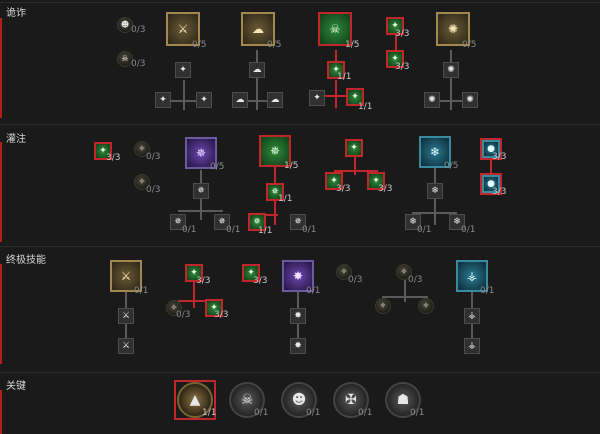 This screenshot has height=434, width=600. I want to click on precision-icon: ▲, so click(195, 400).